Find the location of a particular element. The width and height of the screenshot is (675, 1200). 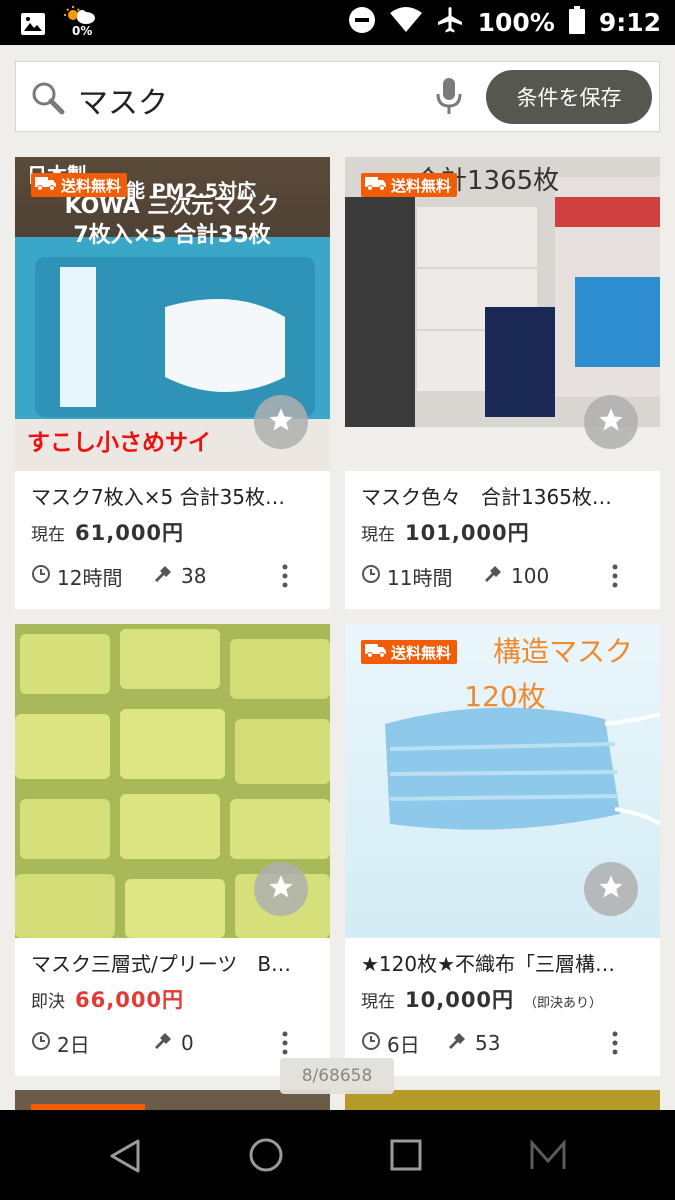

airplane-icon is located at coordinates (450, 23).